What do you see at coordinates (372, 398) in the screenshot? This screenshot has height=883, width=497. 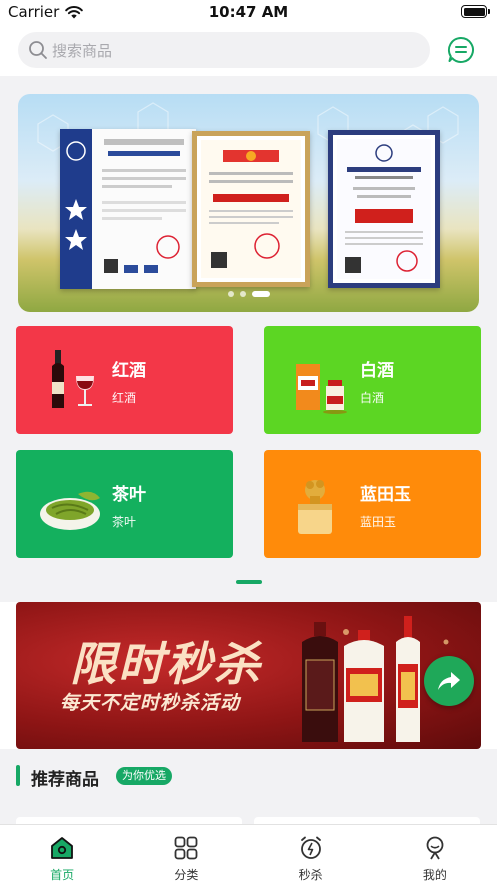 I see `category-subtitle: 白酒` at bounding box center [372, 398].